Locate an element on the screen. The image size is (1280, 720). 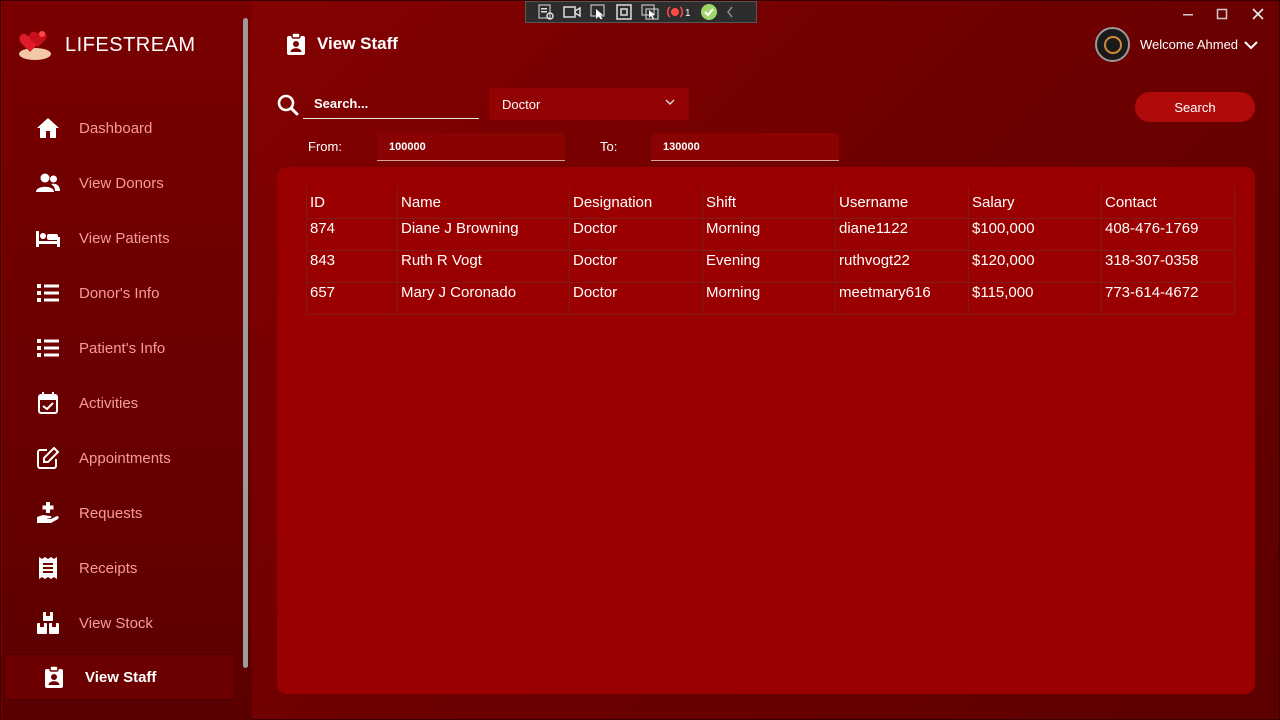
home-icon is located at coordinates (48, 128).